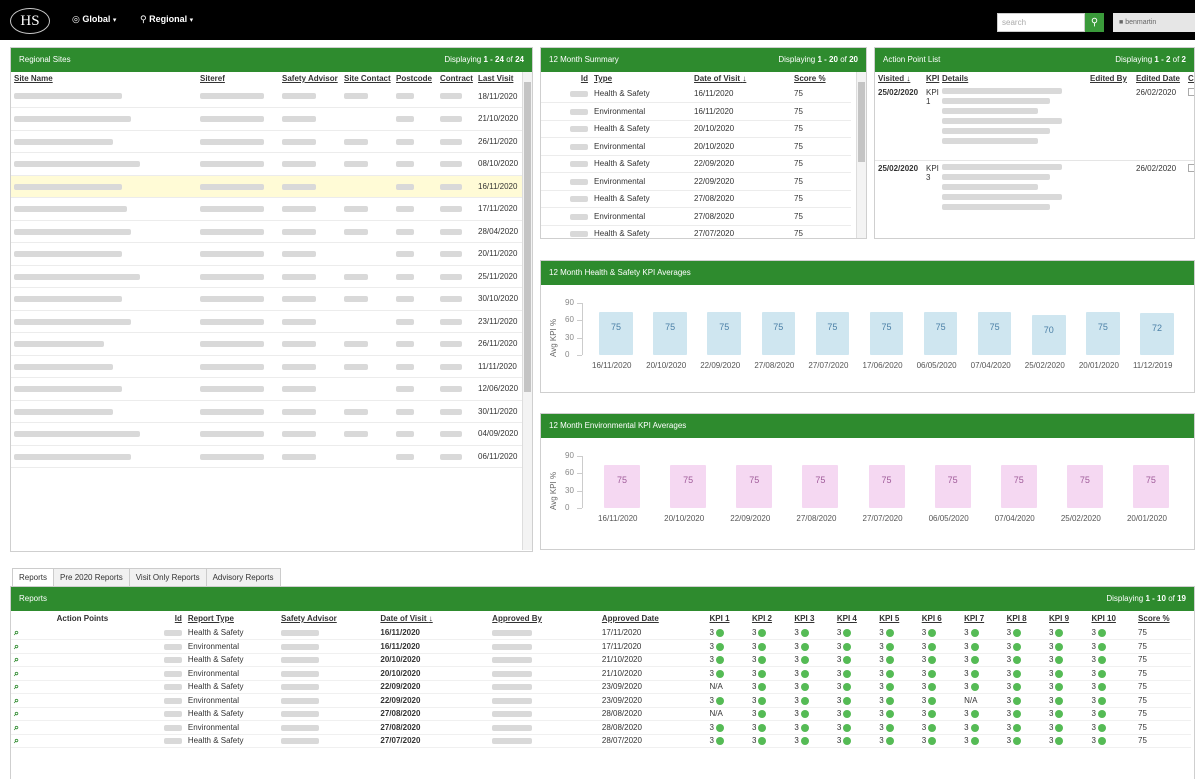 The width and height of the screenshot is (1195, 779). Describe the element at coordinates (1159, 78) in the screenshot. I see `col-edited-date: Edited Date` at that location.